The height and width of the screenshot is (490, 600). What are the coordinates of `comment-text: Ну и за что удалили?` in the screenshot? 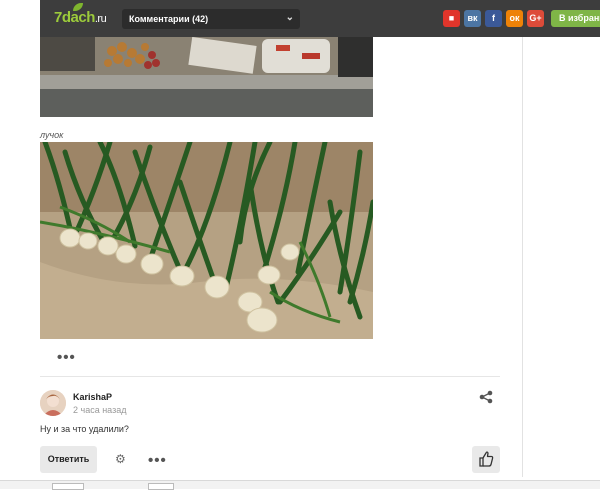 It's located at (84, 429).